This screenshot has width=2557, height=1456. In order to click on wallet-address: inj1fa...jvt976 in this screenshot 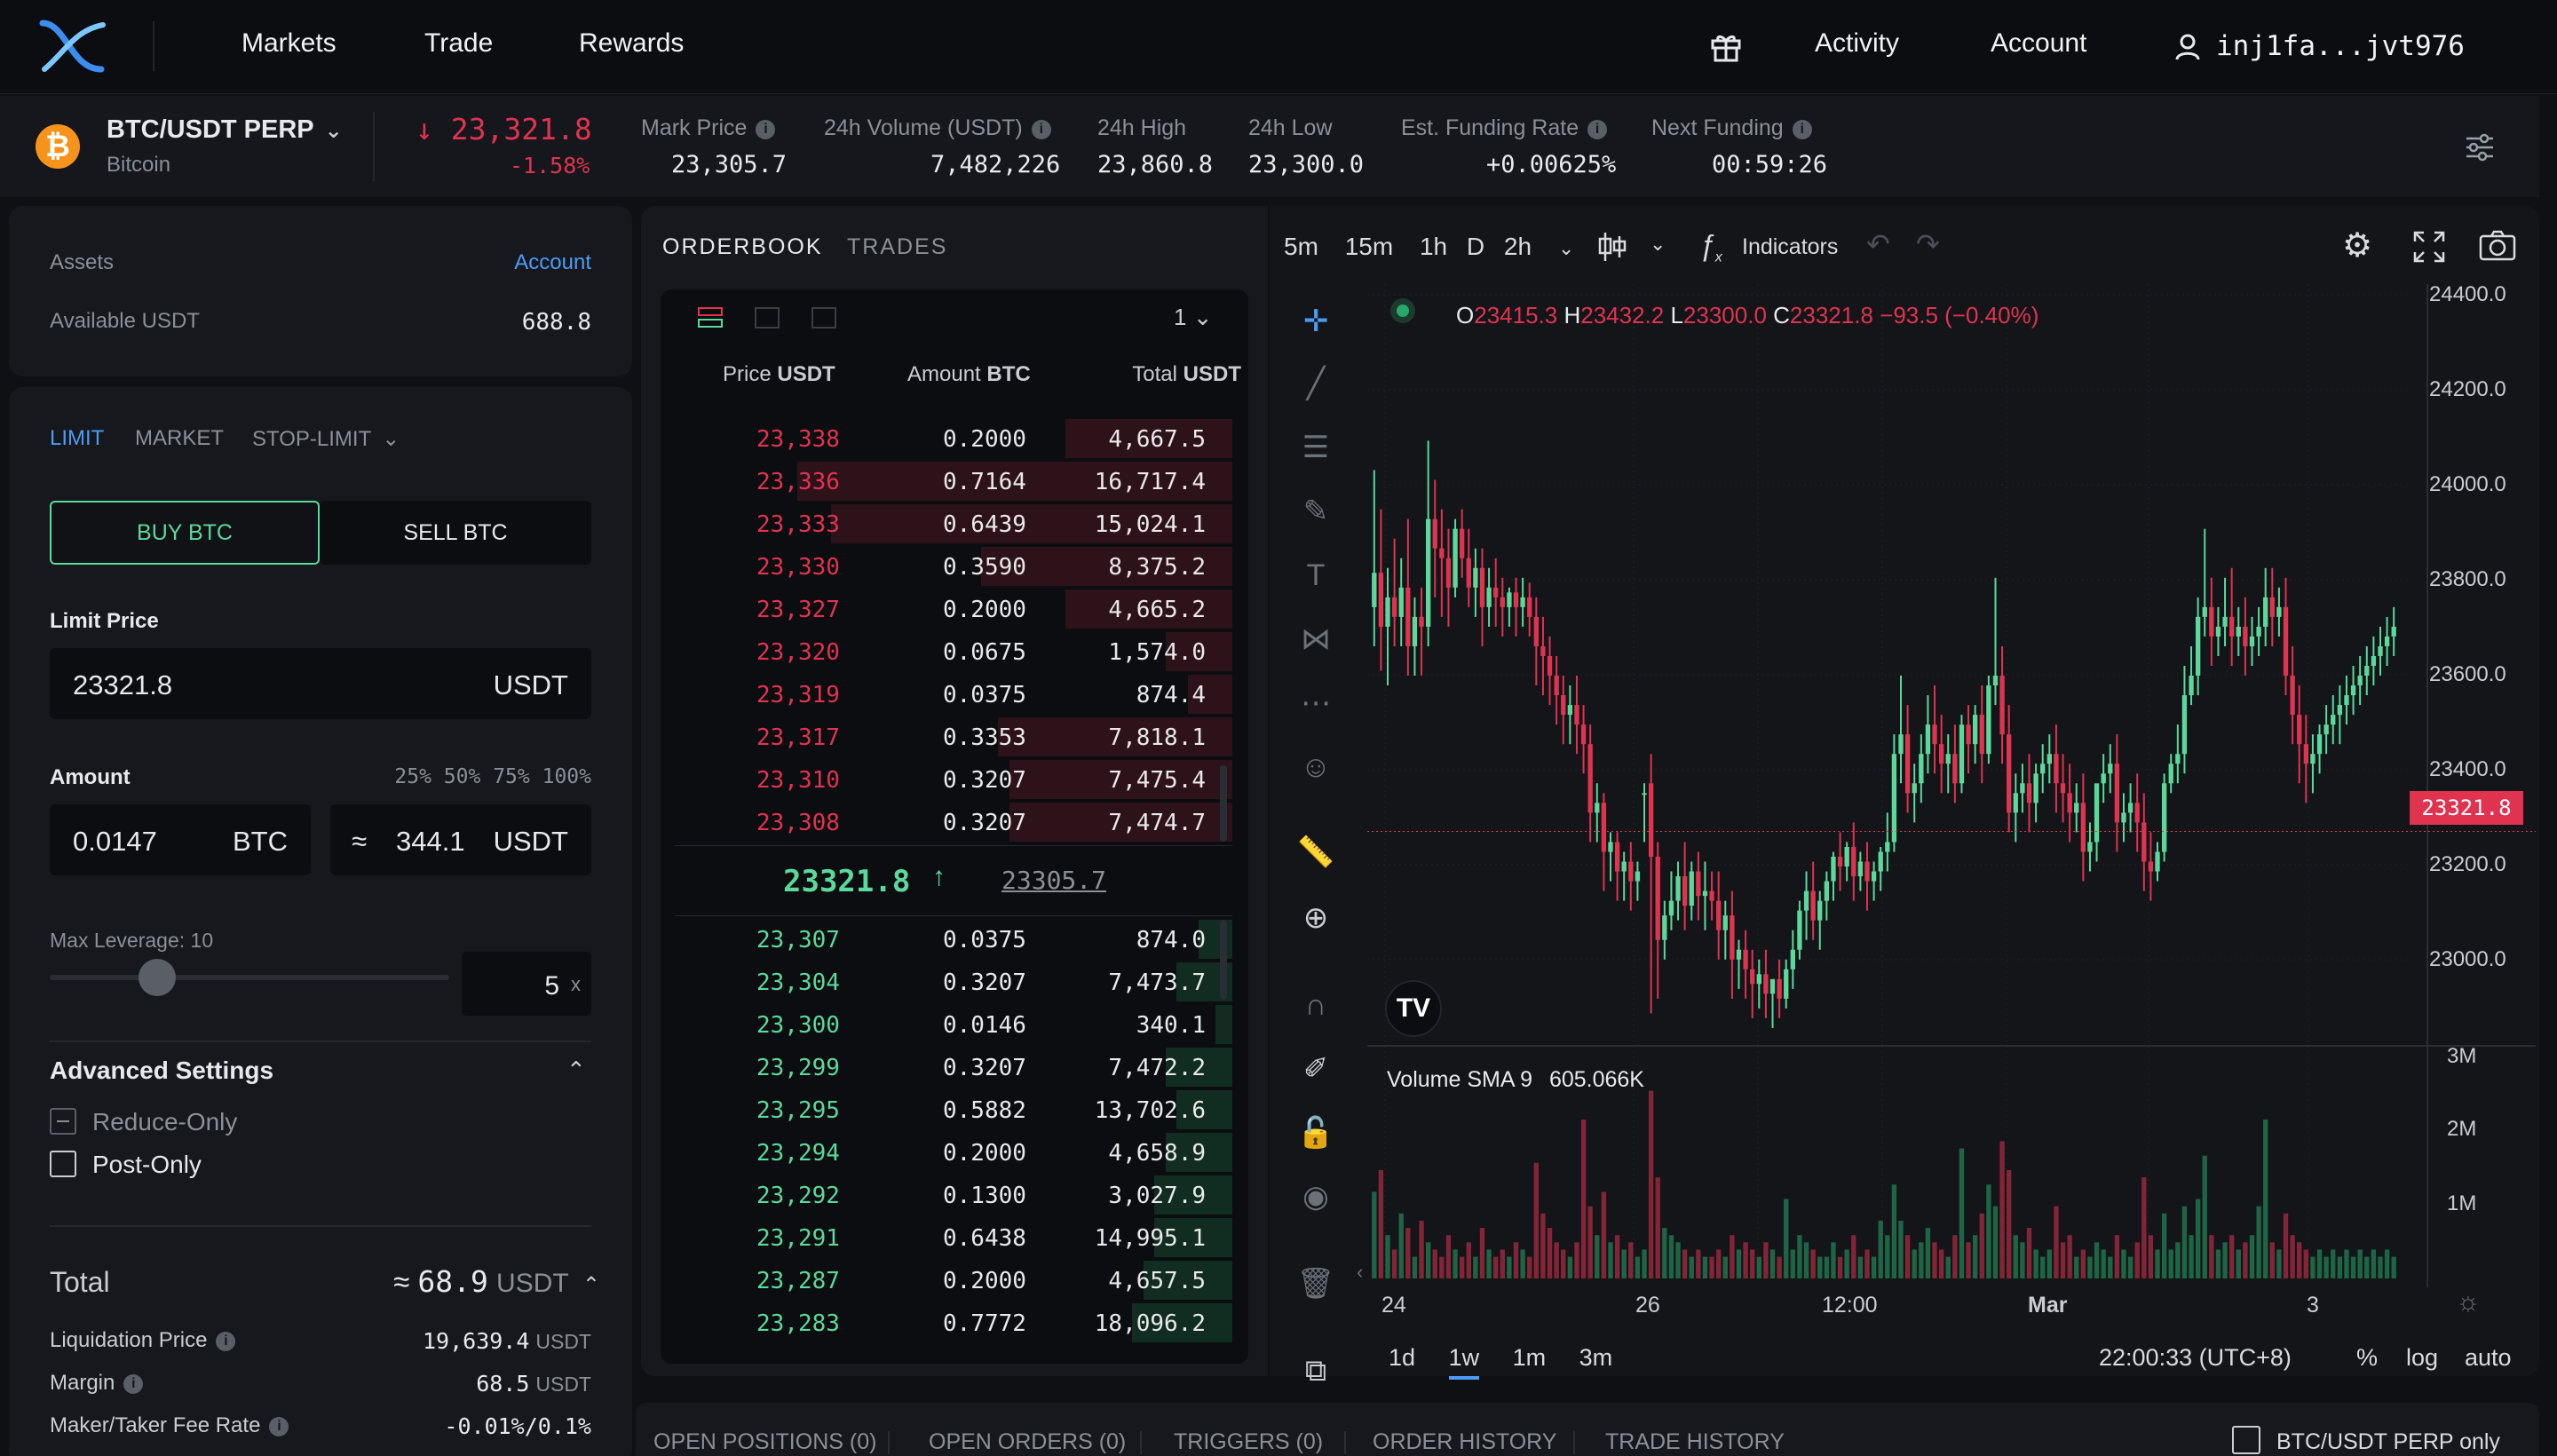, I will do `click(2340, 46)`.